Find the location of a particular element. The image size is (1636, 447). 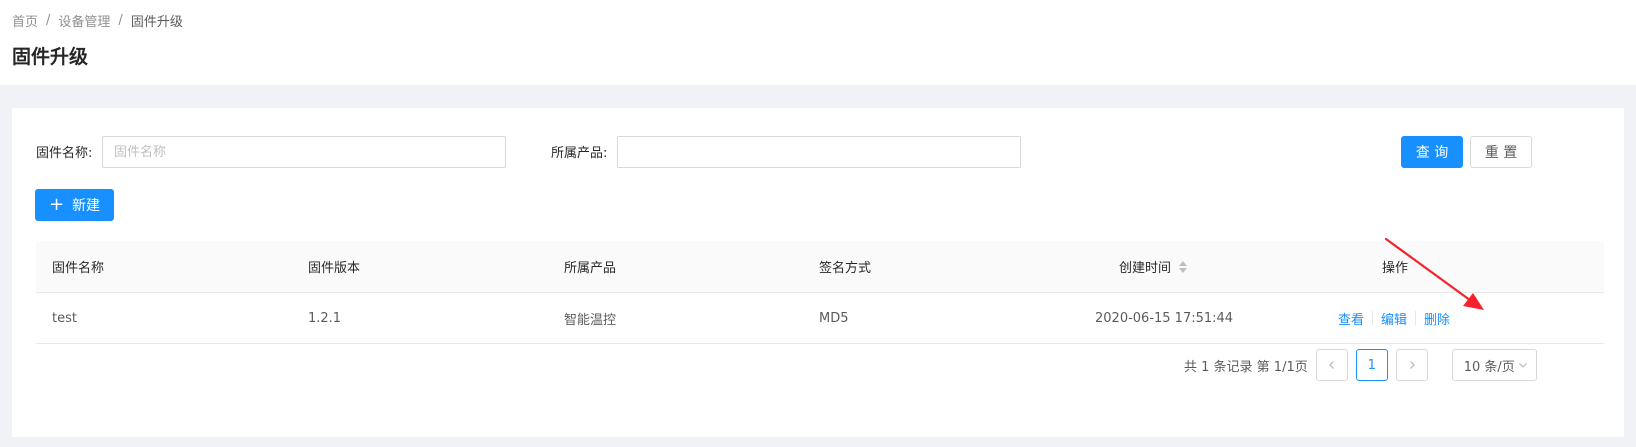

query-button: 查 询 is located at coordinates (1432, 152).